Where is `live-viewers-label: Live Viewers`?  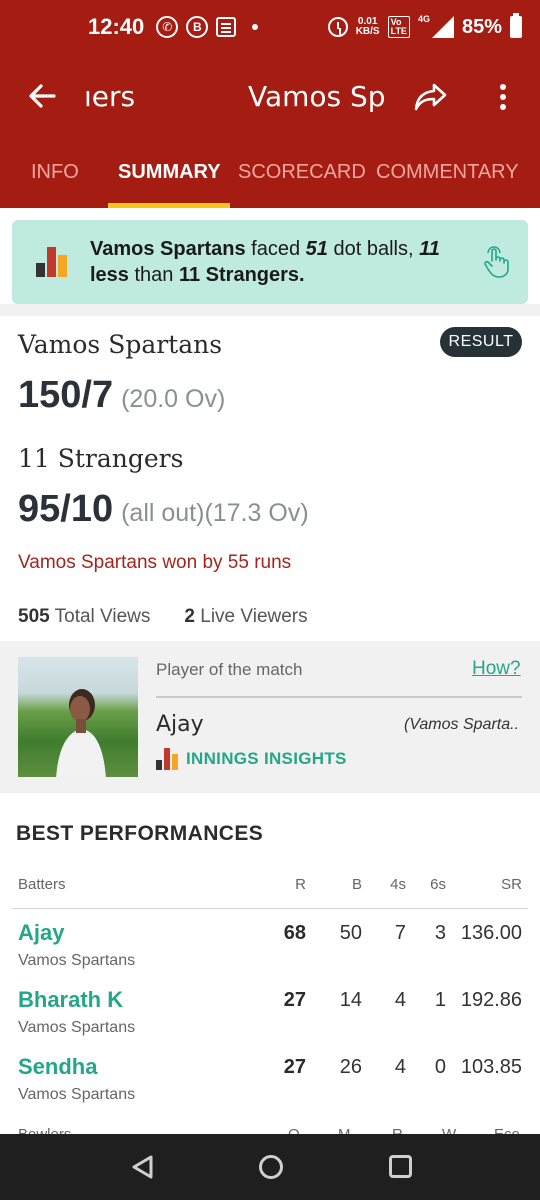
live-viewers-label: Live Viewers is located at coordinates (254, 616).